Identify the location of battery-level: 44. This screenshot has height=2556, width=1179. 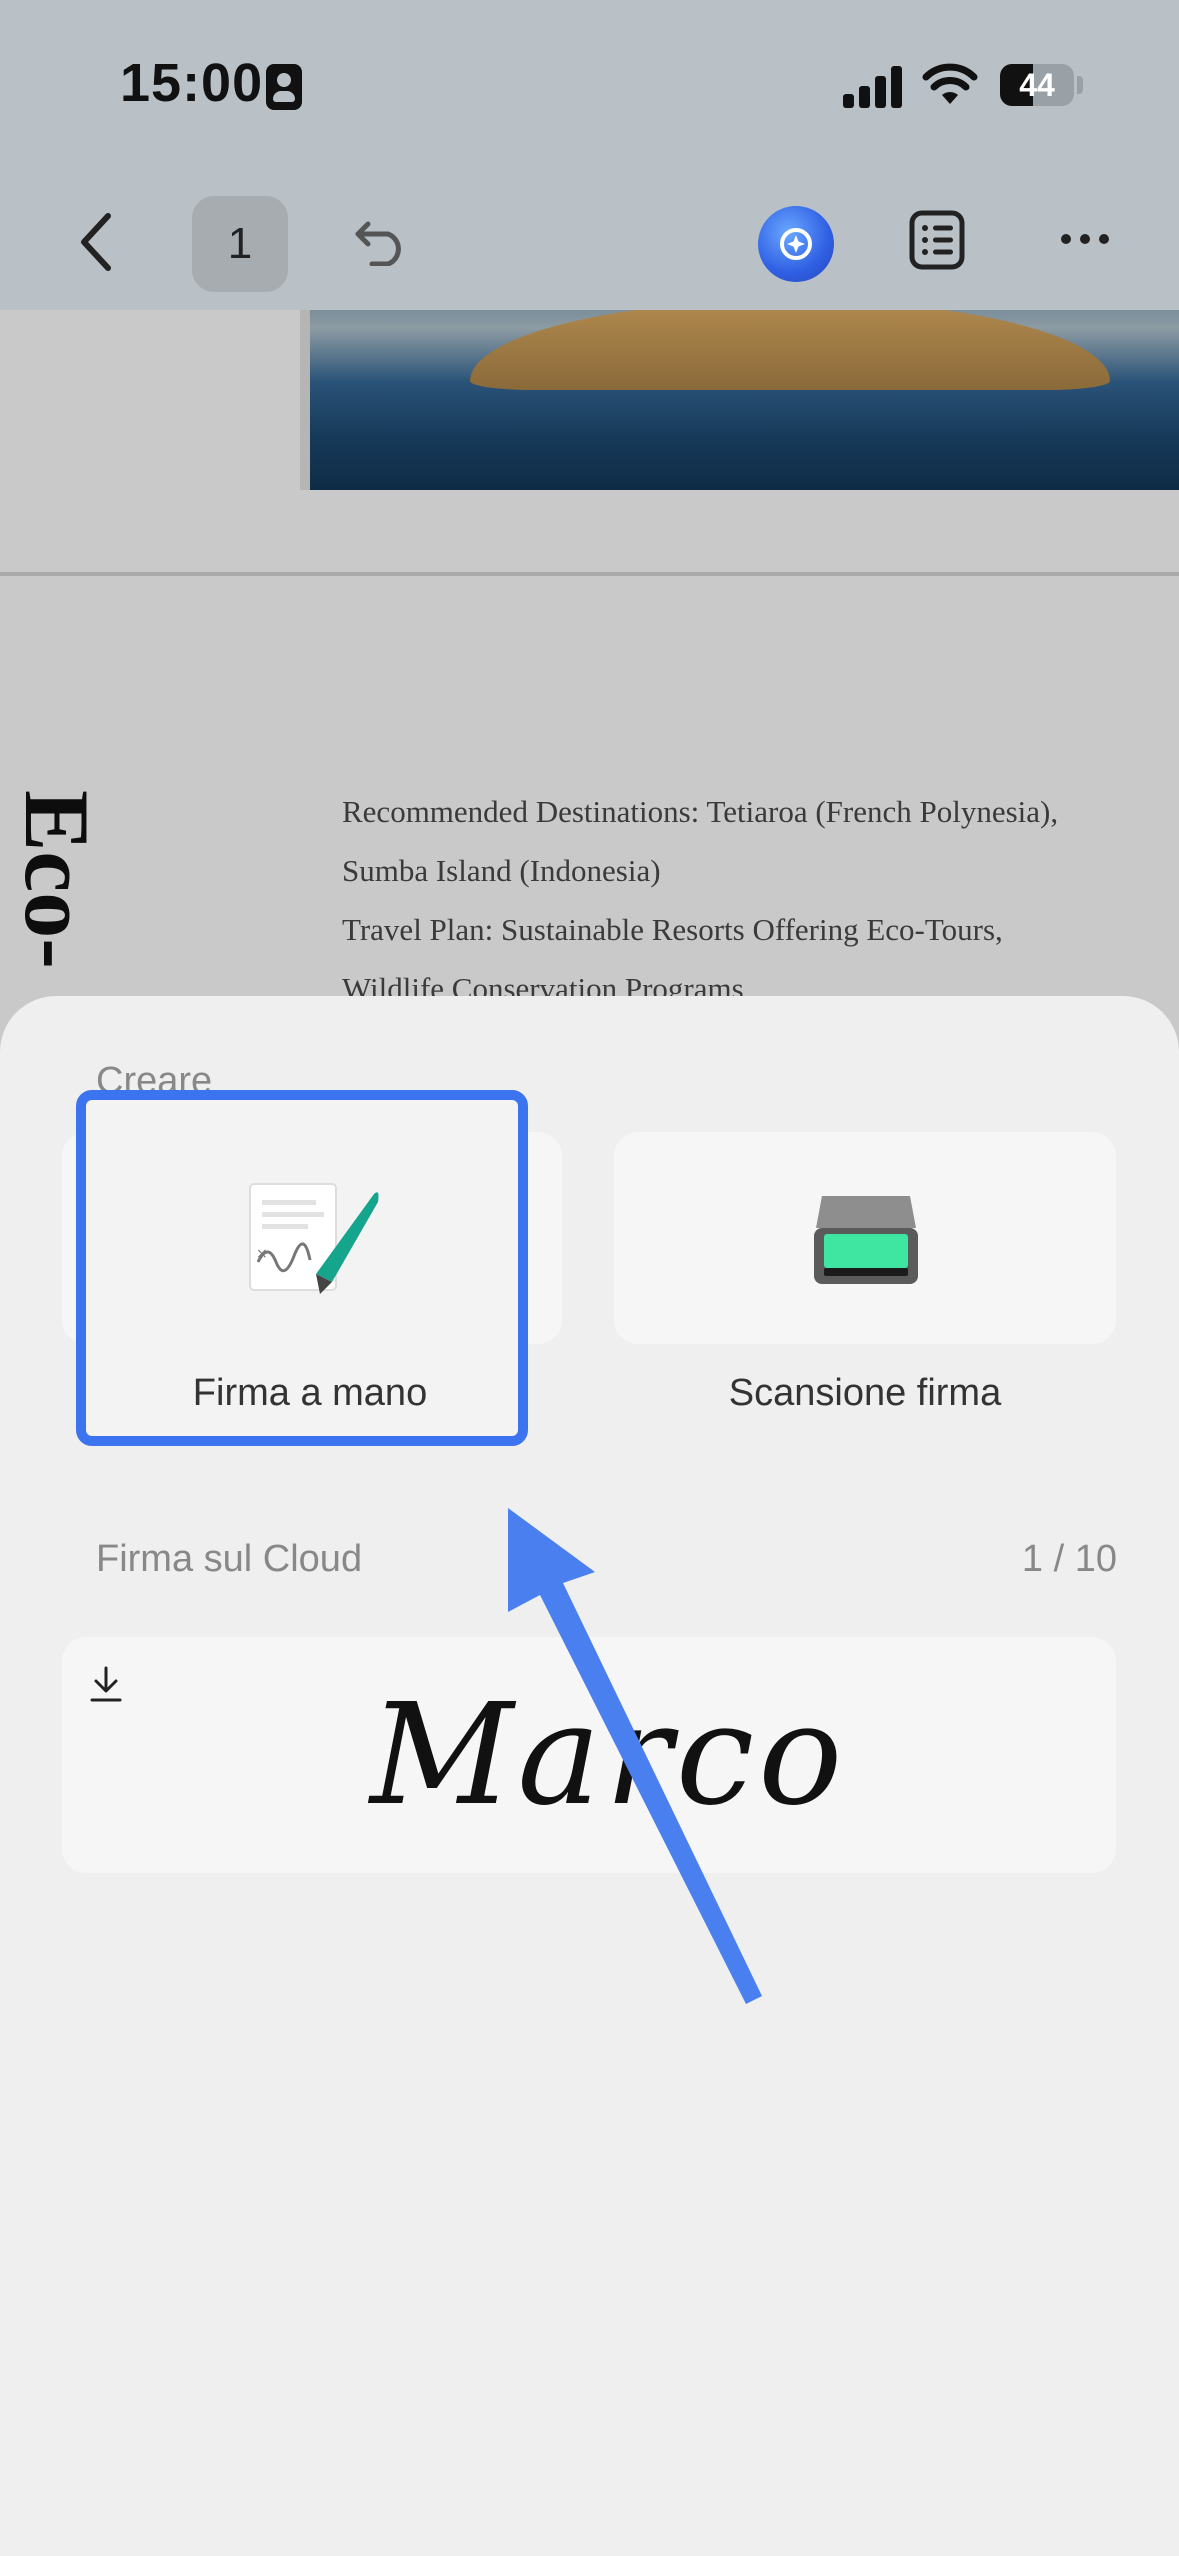
(1037, 85).